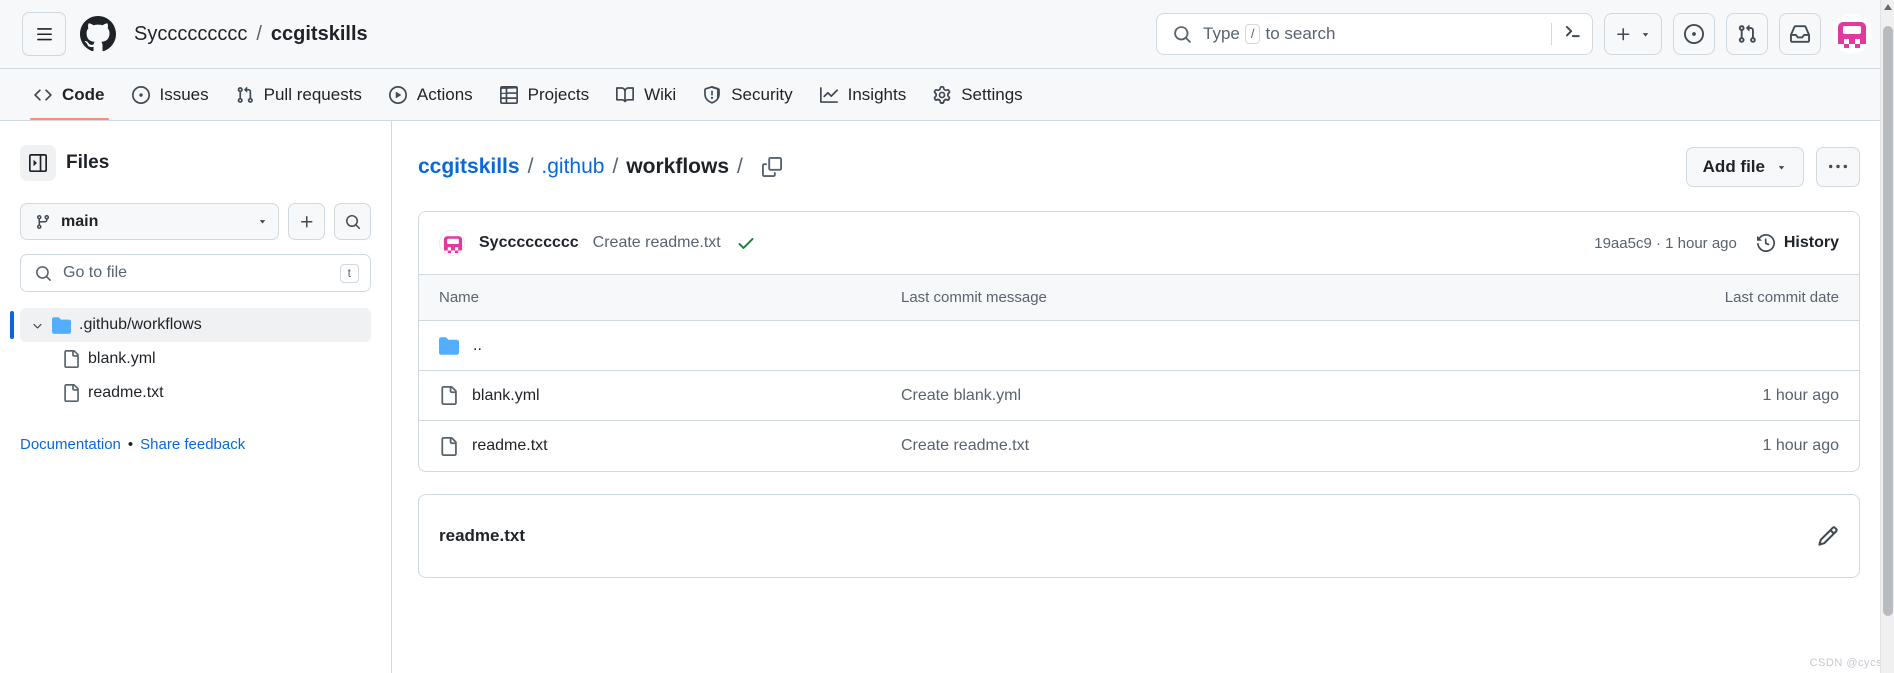 Image resolution: width=1894 pixels, height=673 pixels. What do you see at coordinates (70, 444) in the screenshot?
I see `documentation-link: Documentation` at bounding box center [70, 444].